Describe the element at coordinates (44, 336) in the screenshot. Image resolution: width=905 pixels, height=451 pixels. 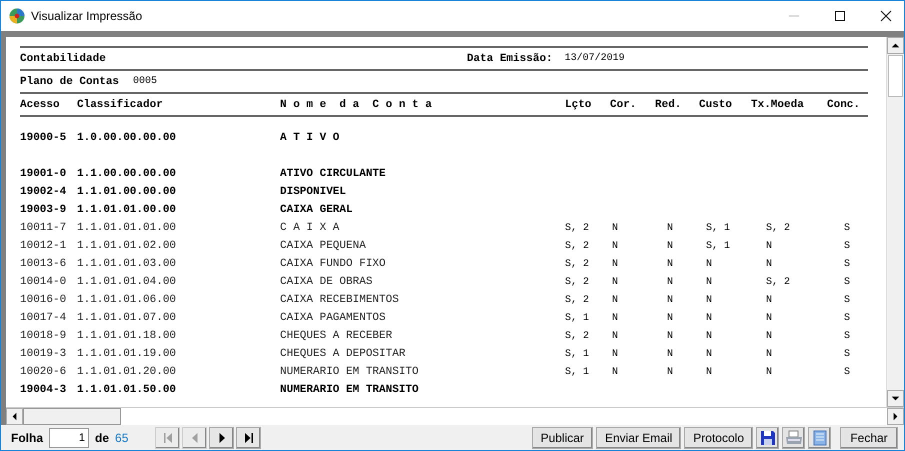
I see `account-code: 10018-9` at that location.